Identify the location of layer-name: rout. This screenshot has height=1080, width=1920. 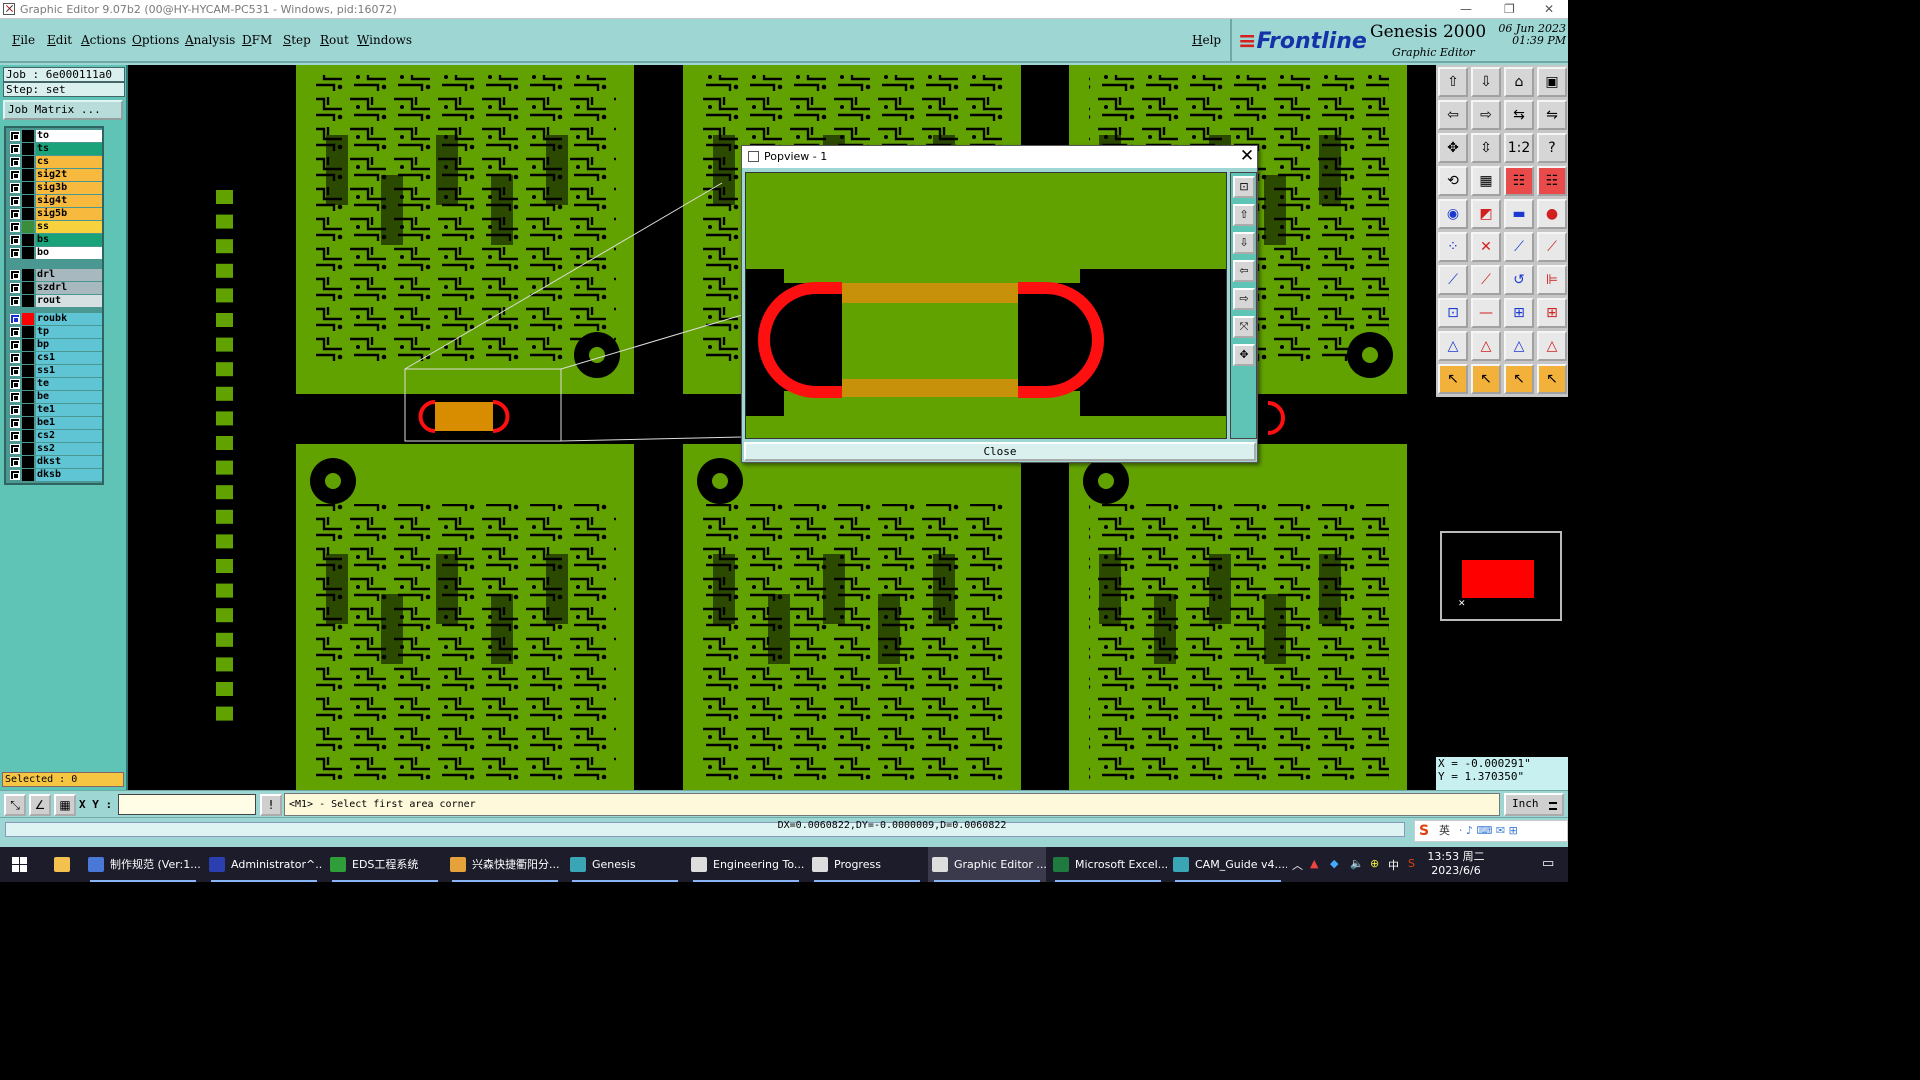
(69, 301).